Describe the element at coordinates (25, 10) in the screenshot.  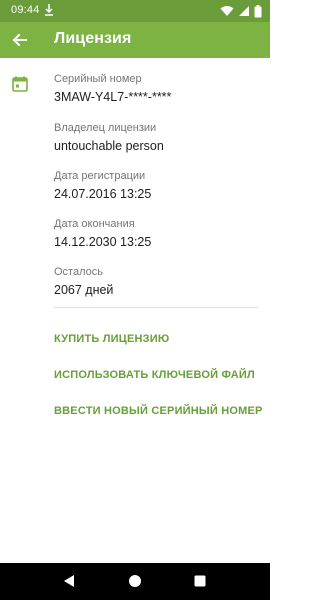
I see `status-time: 09:44` at that location.